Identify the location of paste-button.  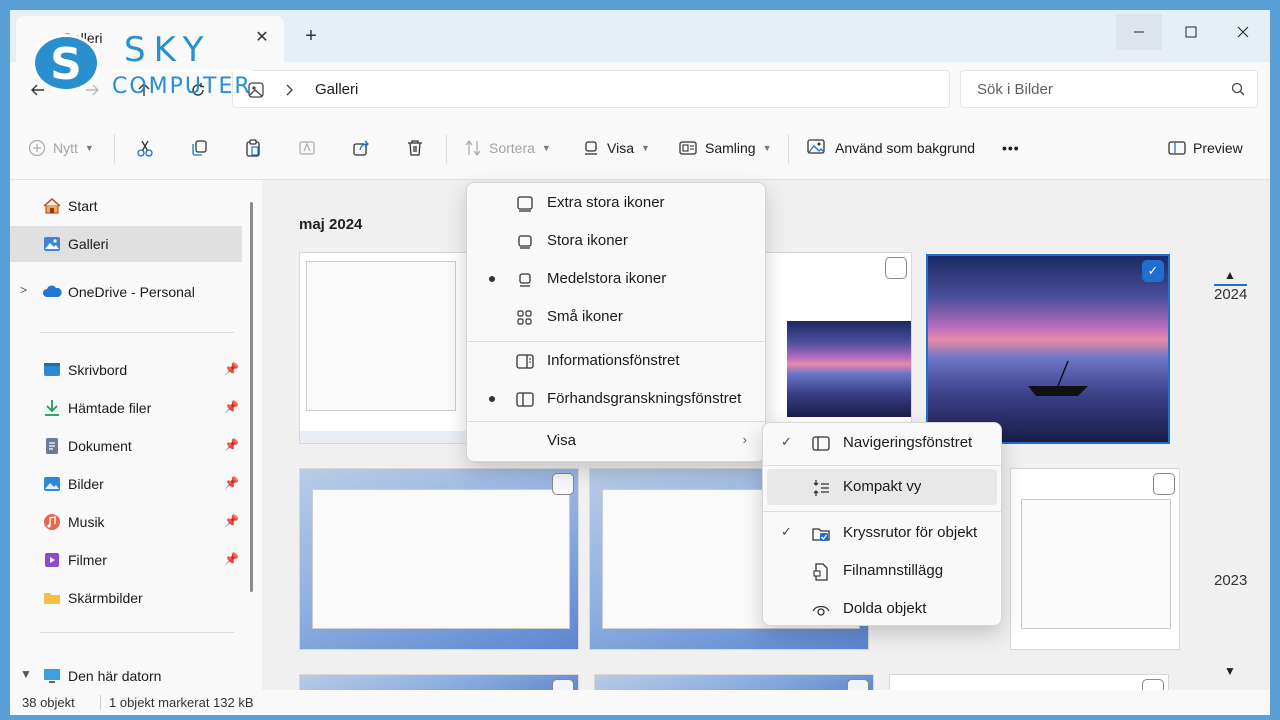
(253, 148).